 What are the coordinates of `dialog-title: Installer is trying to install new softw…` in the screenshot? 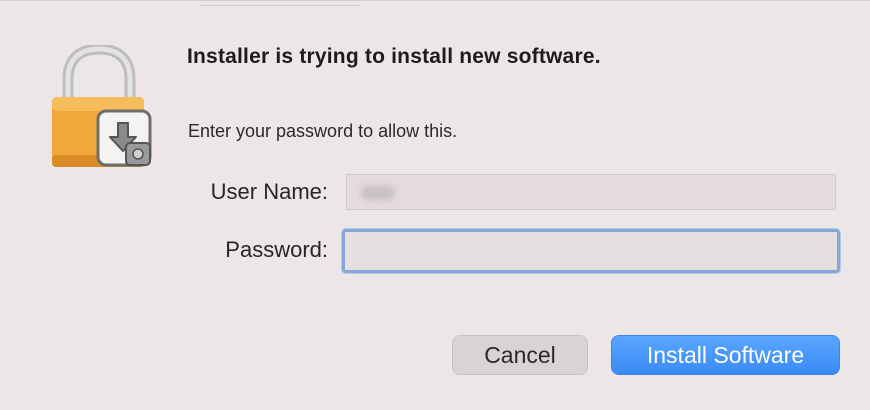 It's located at (394, 56).